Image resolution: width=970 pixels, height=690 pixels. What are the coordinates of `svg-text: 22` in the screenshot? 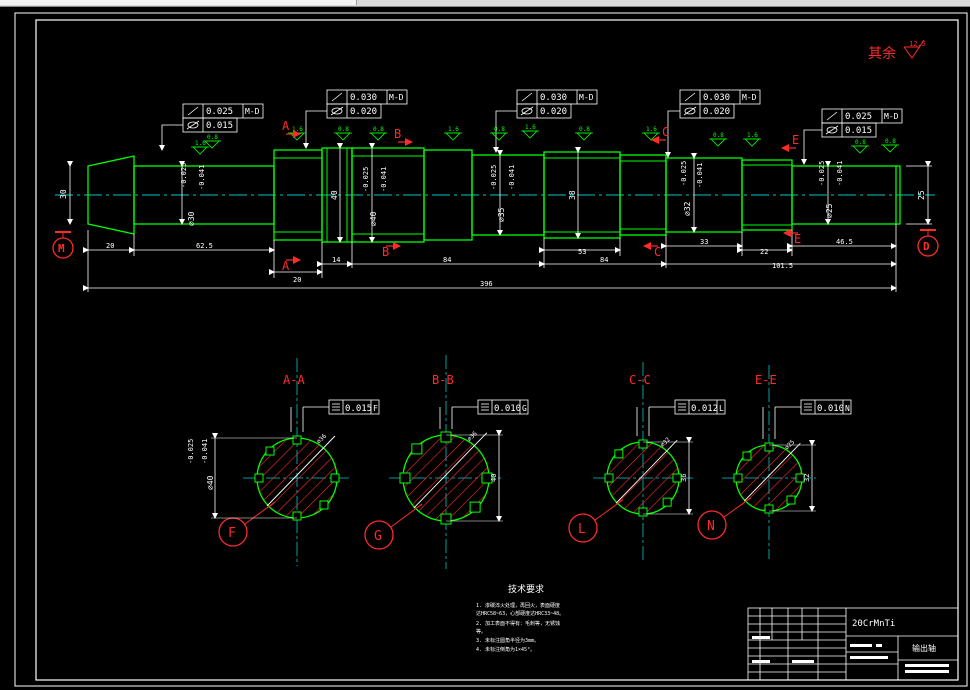 It's located at (764, 252).